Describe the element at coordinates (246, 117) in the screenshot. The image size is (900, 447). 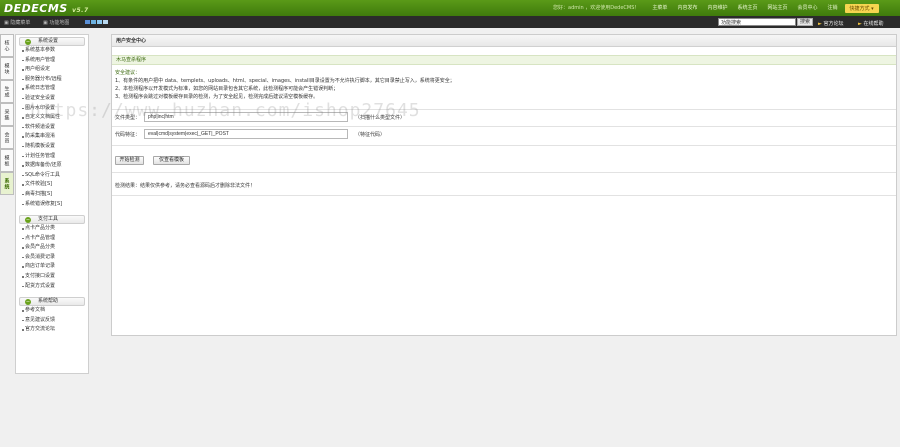
I see `file-type-input` at that location.